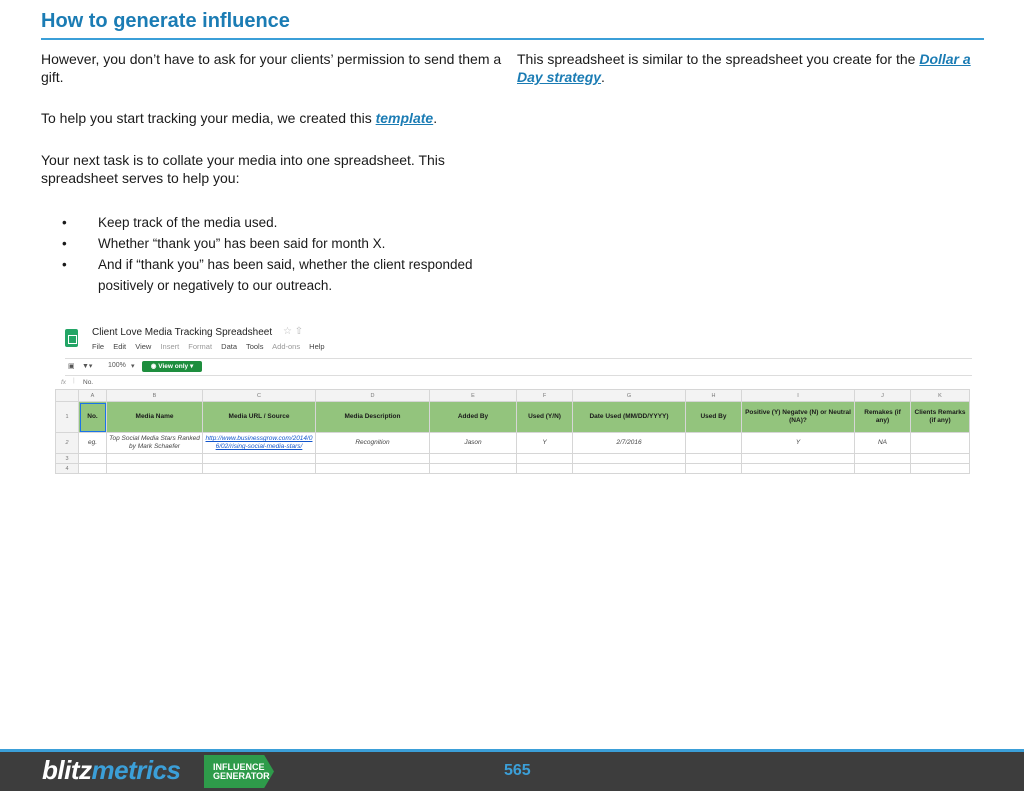  What do you see at coordinates (200, 346) in the screenshot?
I see `menu-format: Format` at bounding box center [200, 346].